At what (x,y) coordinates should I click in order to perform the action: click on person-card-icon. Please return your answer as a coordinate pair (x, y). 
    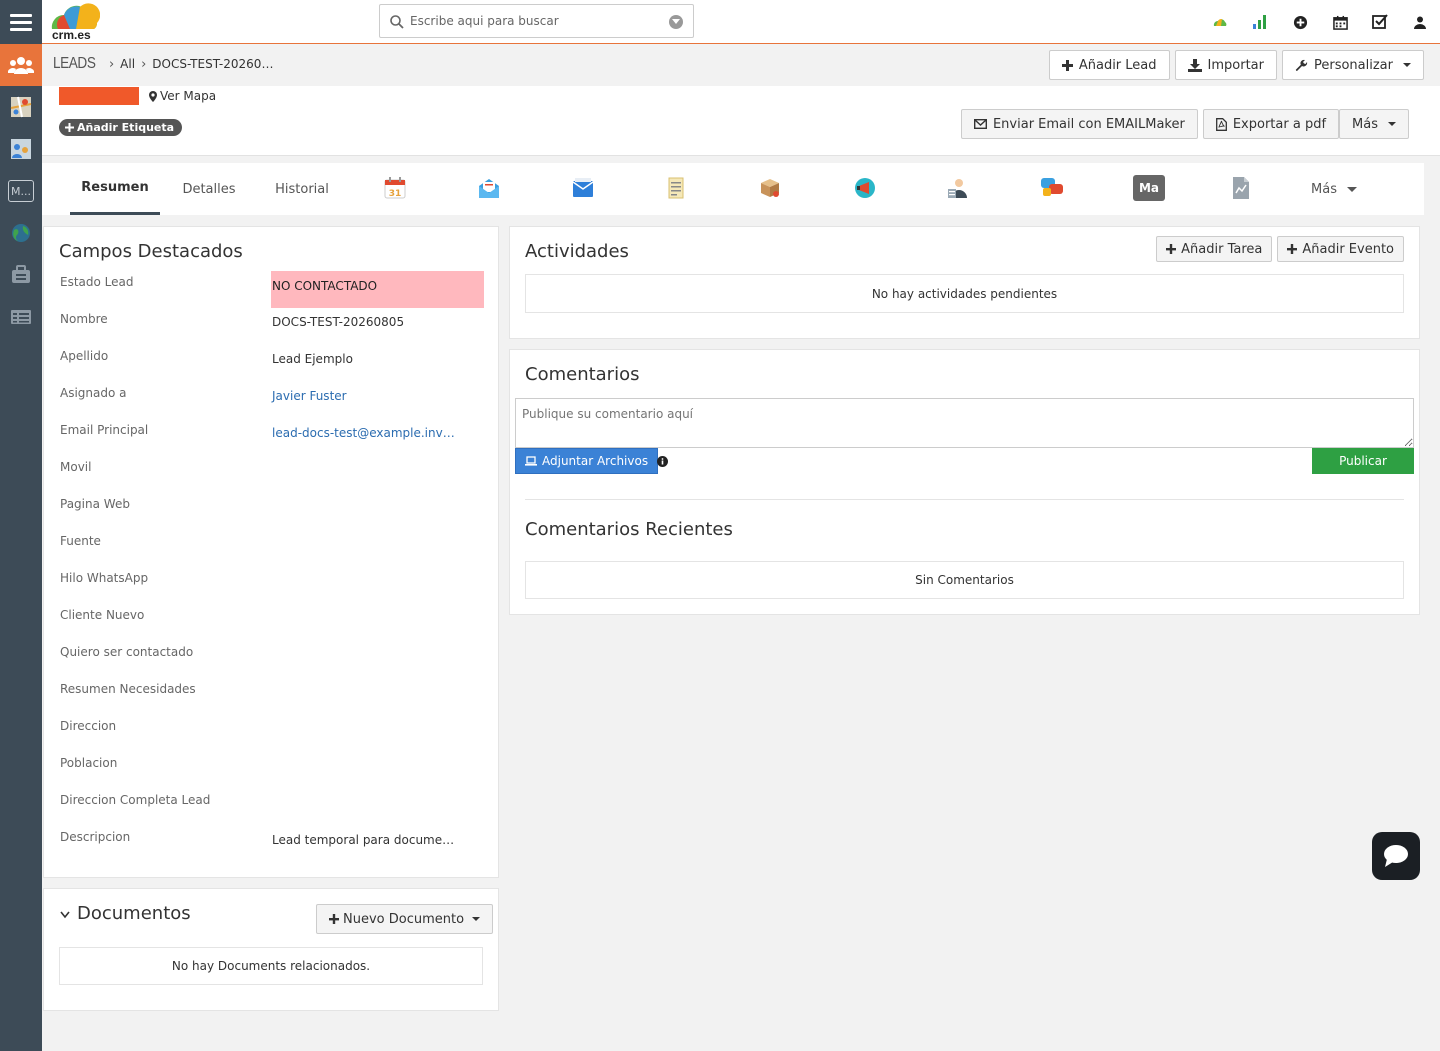
    Looking at the image, I should click on (957, 188).